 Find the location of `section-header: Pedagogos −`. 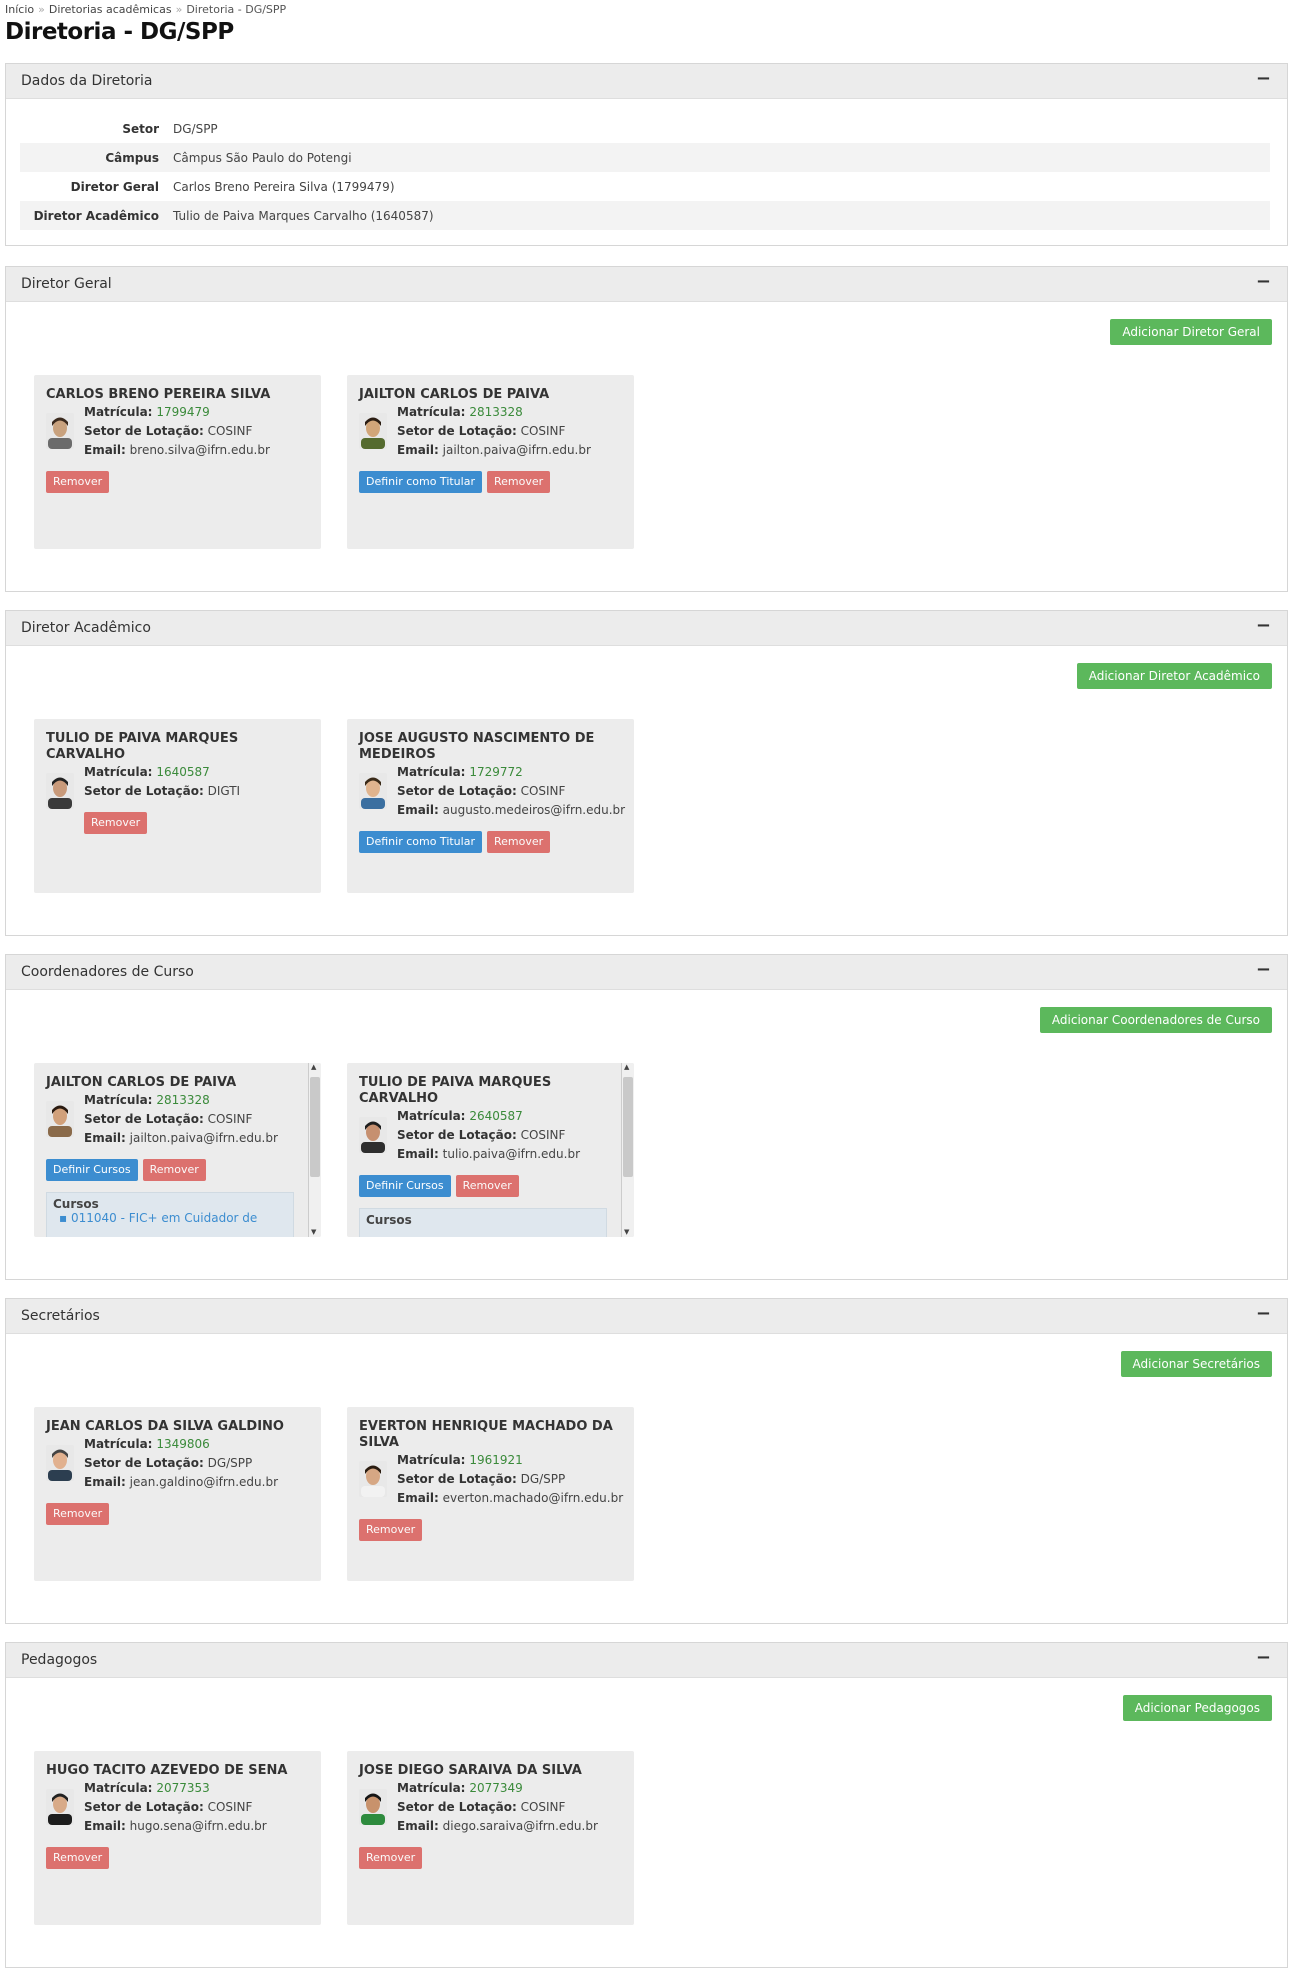

section-header: Pedagogos − is located at coordinates (646, 1660).